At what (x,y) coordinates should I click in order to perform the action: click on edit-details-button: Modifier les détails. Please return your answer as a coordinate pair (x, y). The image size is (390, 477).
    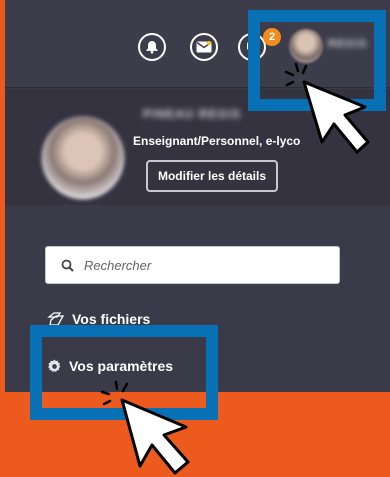
    Looking at the image, I should click on (212, 176).